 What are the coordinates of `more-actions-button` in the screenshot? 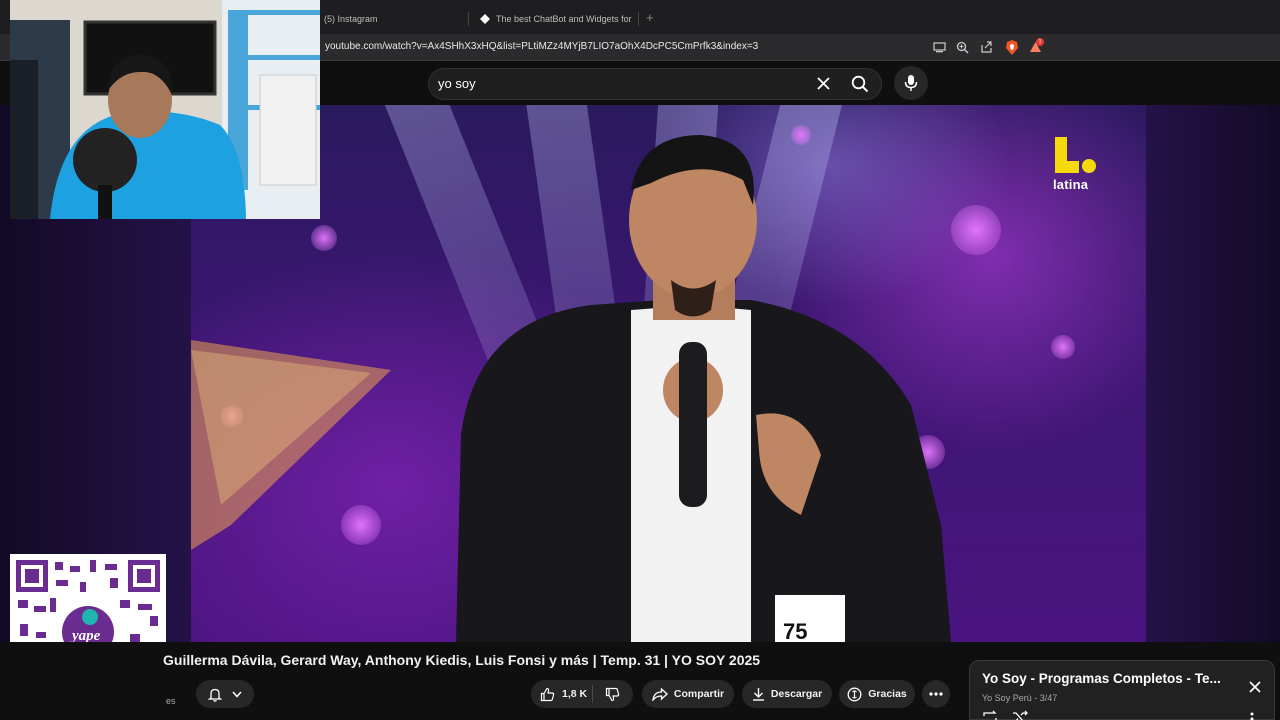 It's located at (936, 694).